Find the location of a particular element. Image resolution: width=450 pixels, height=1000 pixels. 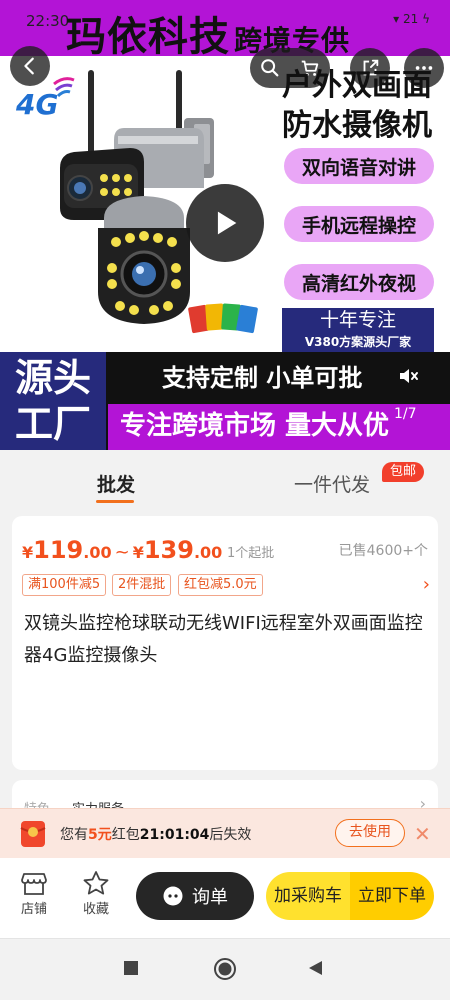

home-icon is located at coordinates (225, 969).